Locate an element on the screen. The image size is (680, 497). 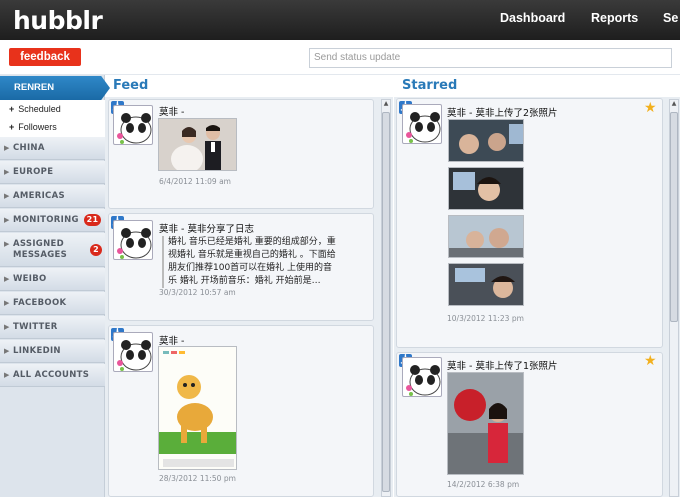
sidebar-item-monitoring: ▶ MONITORING 21 is located at coordinates (52, 220).